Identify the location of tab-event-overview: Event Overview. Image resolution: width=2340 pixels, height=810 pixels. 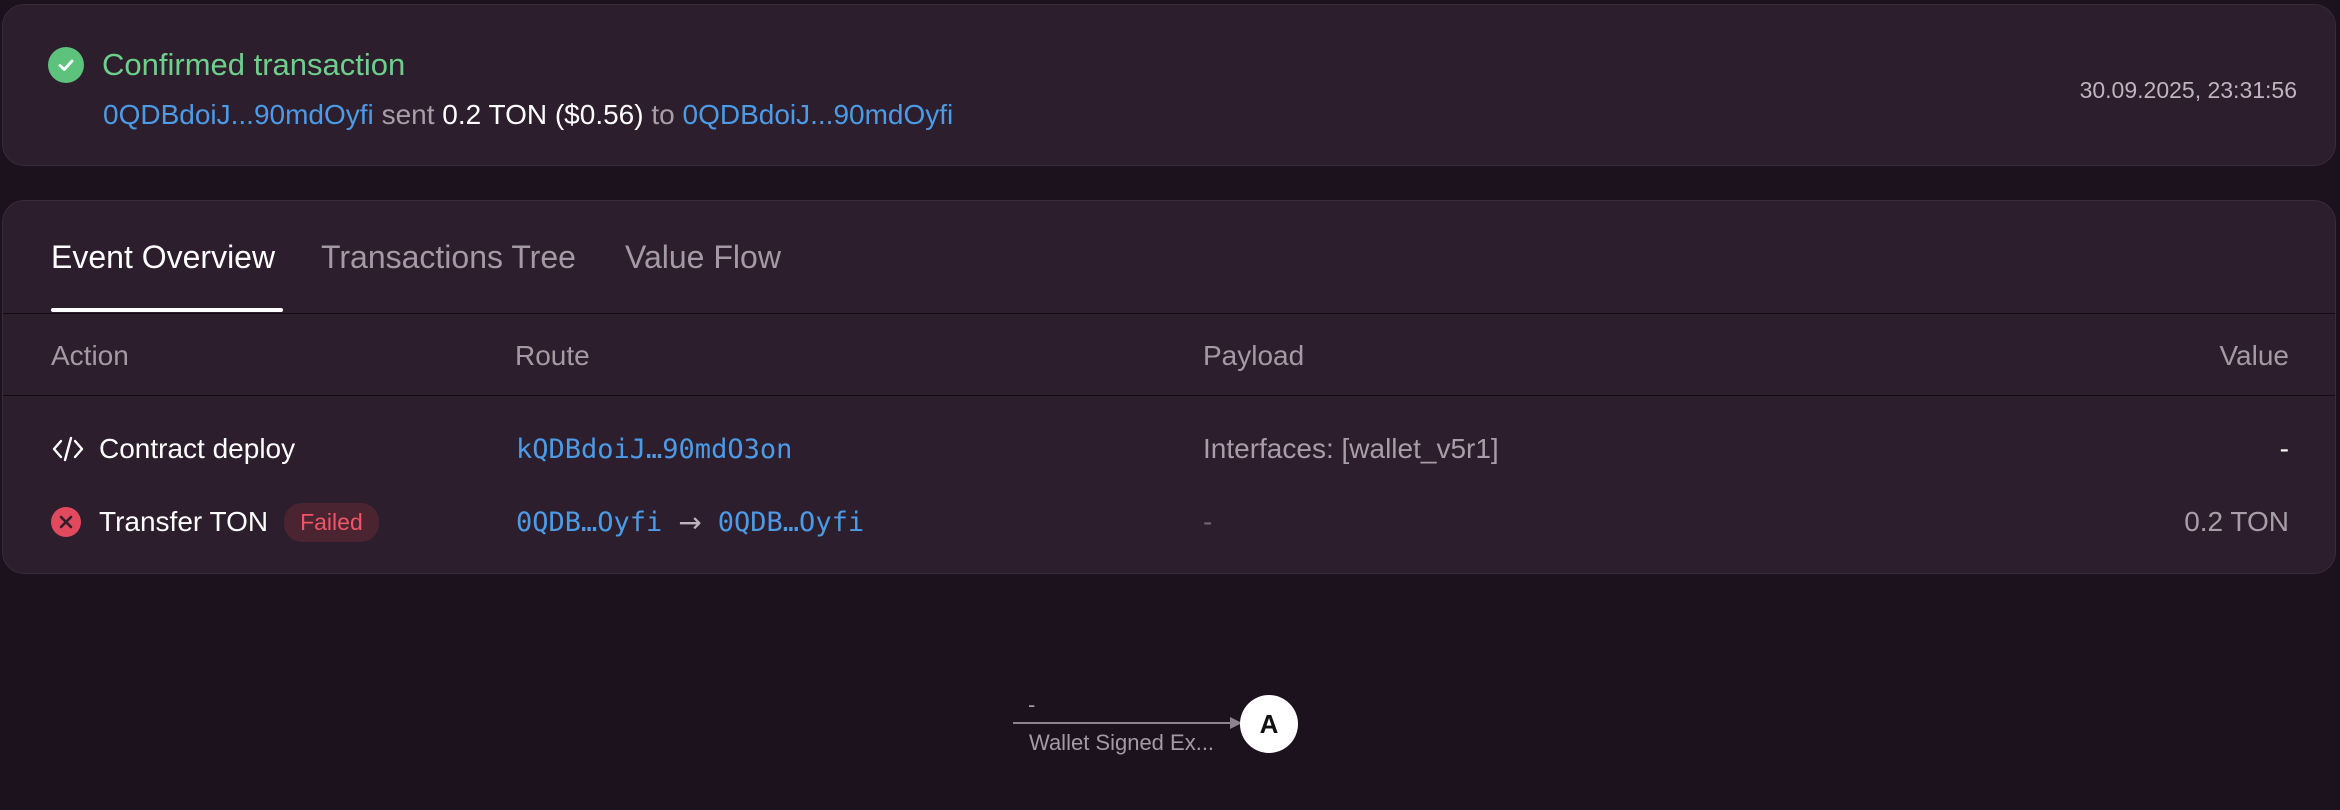
(163, 257).